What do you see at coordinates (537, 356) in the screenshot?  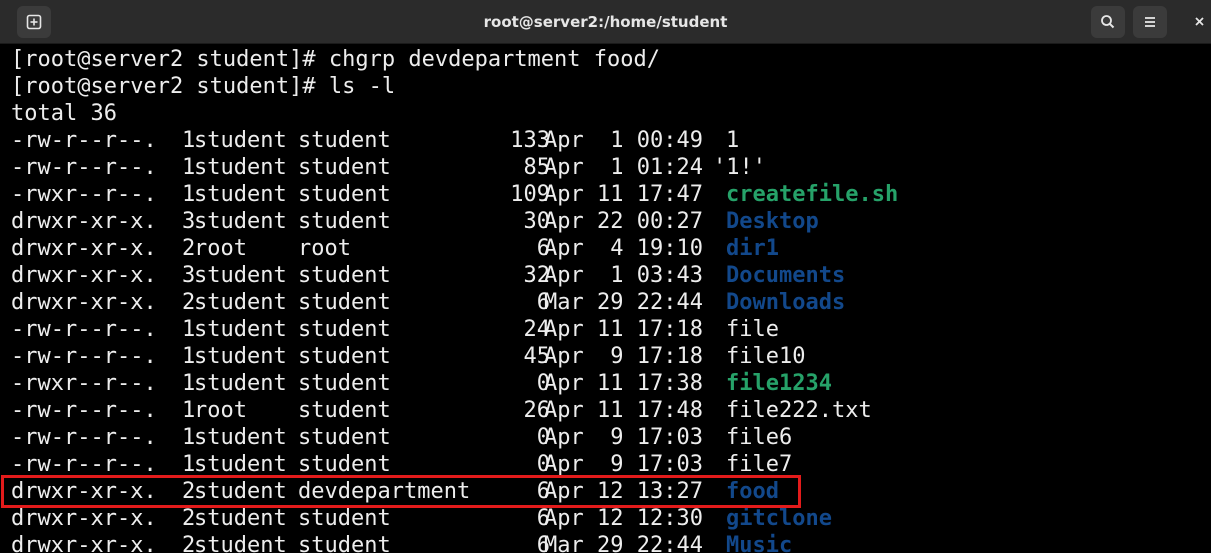 I see `entry-size: 45` at bounding box center [537, 356].